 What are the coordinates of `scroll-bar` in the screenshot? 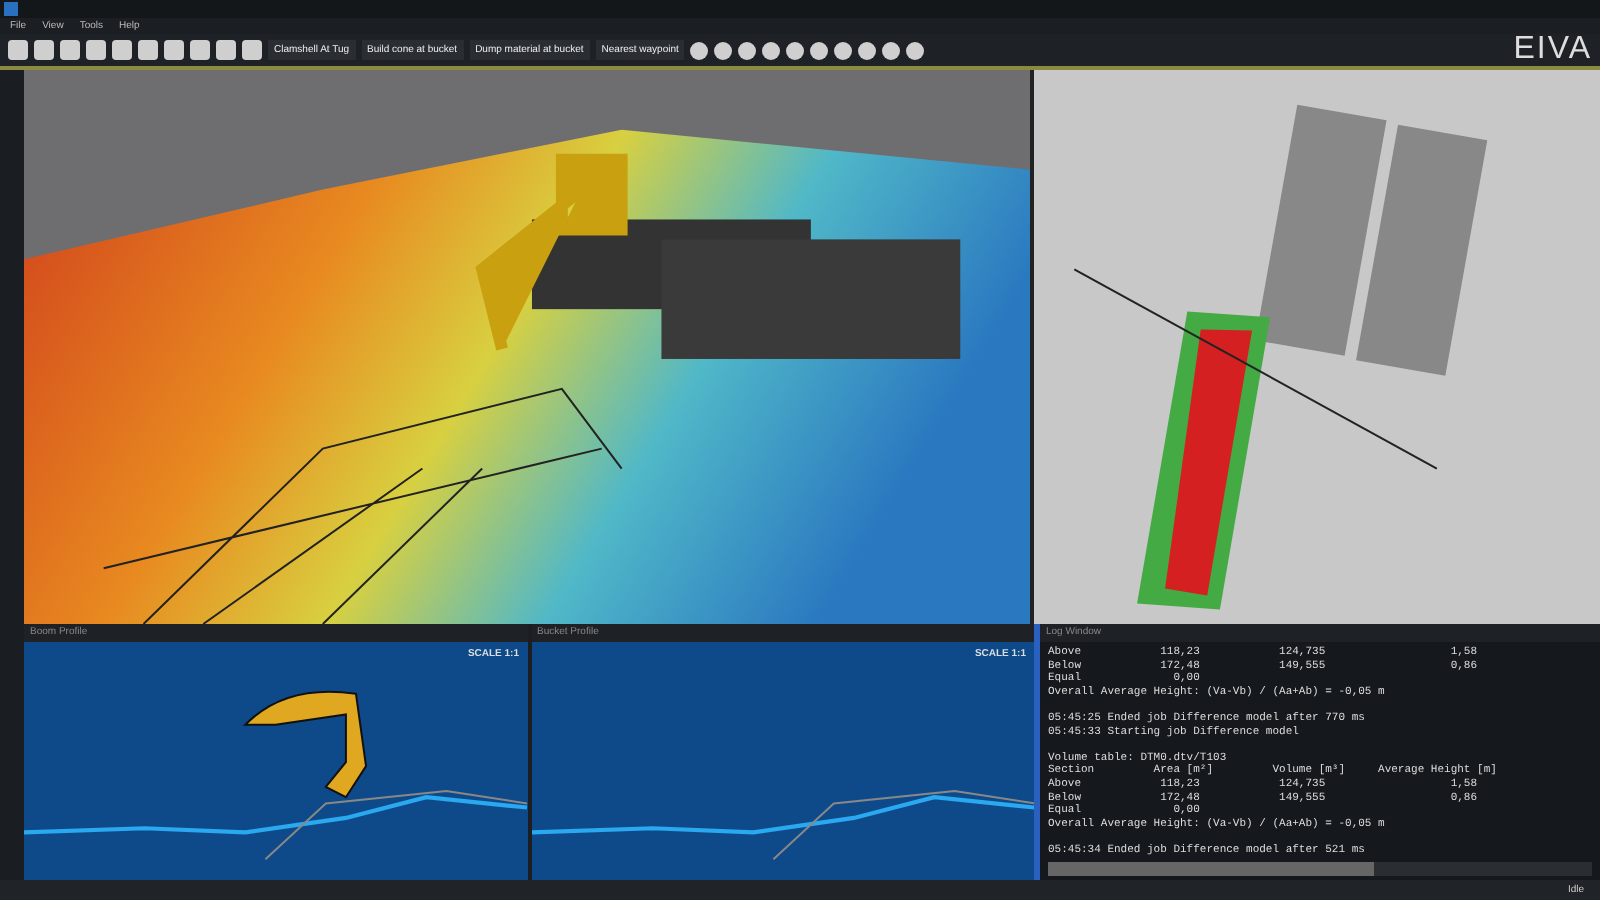 It's located at (1320, 869).